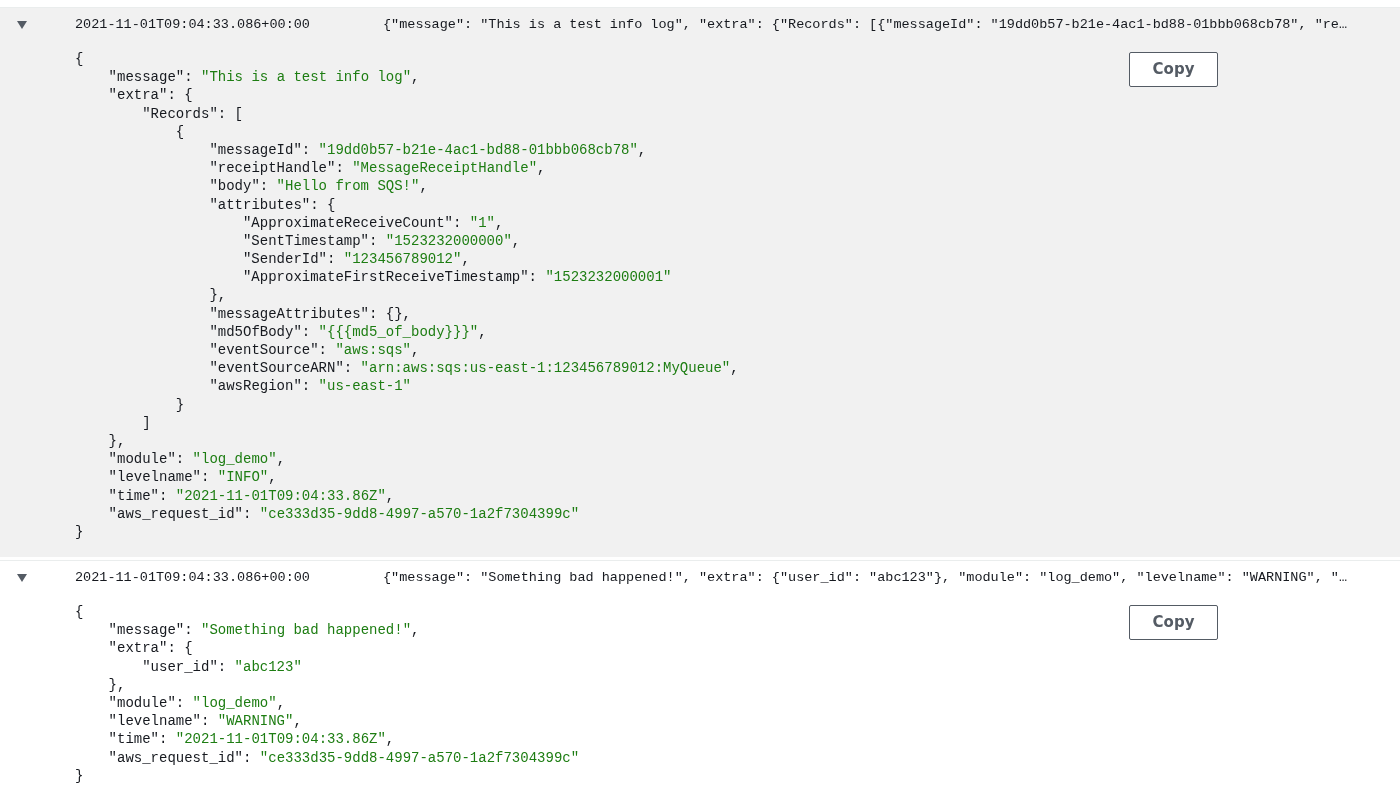 The image size is (1400, 810). I want to click on json-value: "123456789012", so click(402, 259).